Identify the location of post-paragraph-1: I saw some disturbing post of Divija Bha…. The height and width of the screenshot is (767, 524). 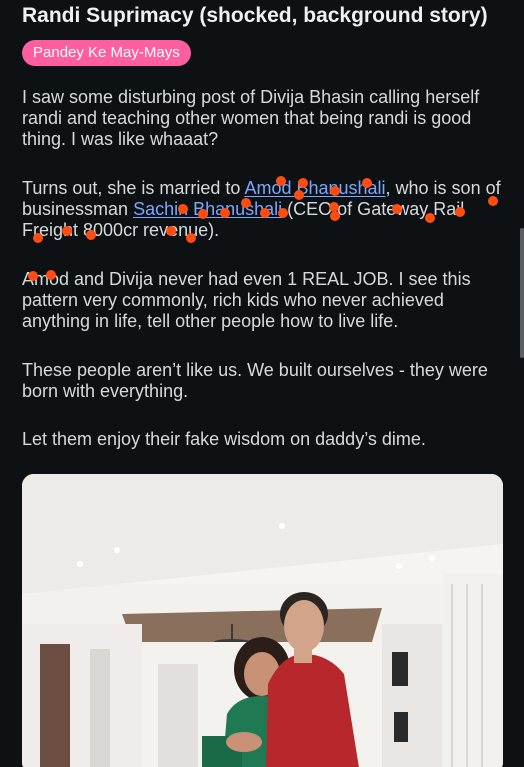
(251, 118).